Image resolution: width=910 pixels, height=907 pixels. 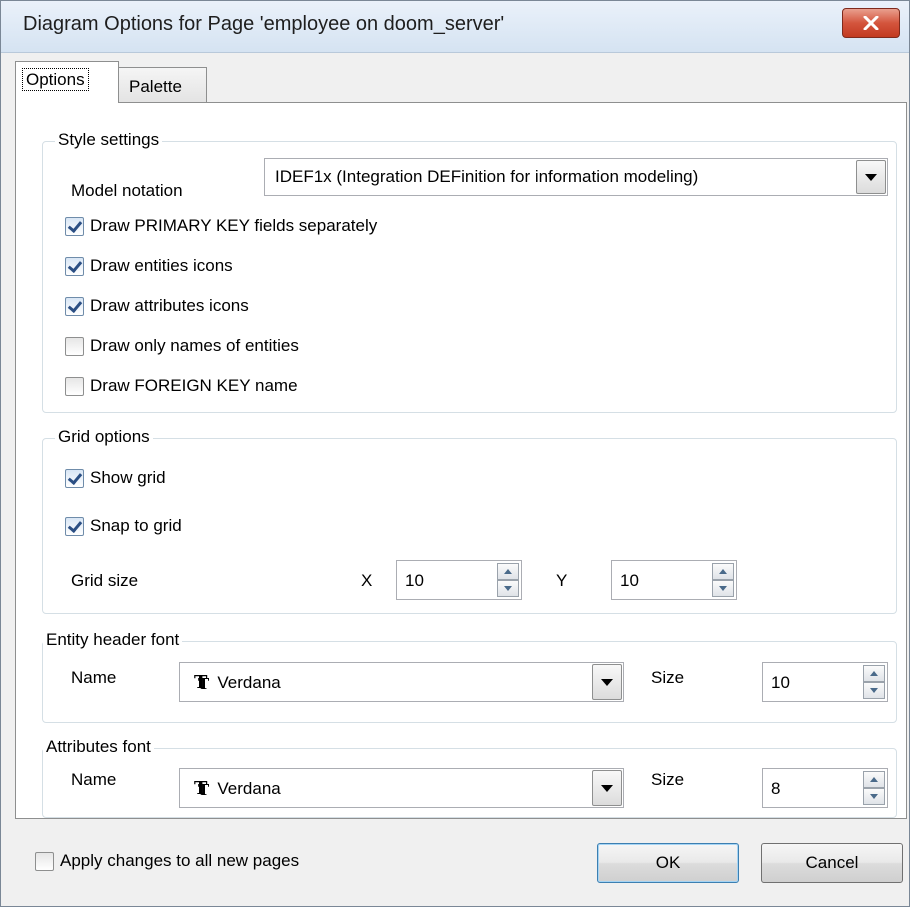 I want to click on attributes-font-group: Attributes font Name T T Verdana Size 8, so click(x=469, y=777).